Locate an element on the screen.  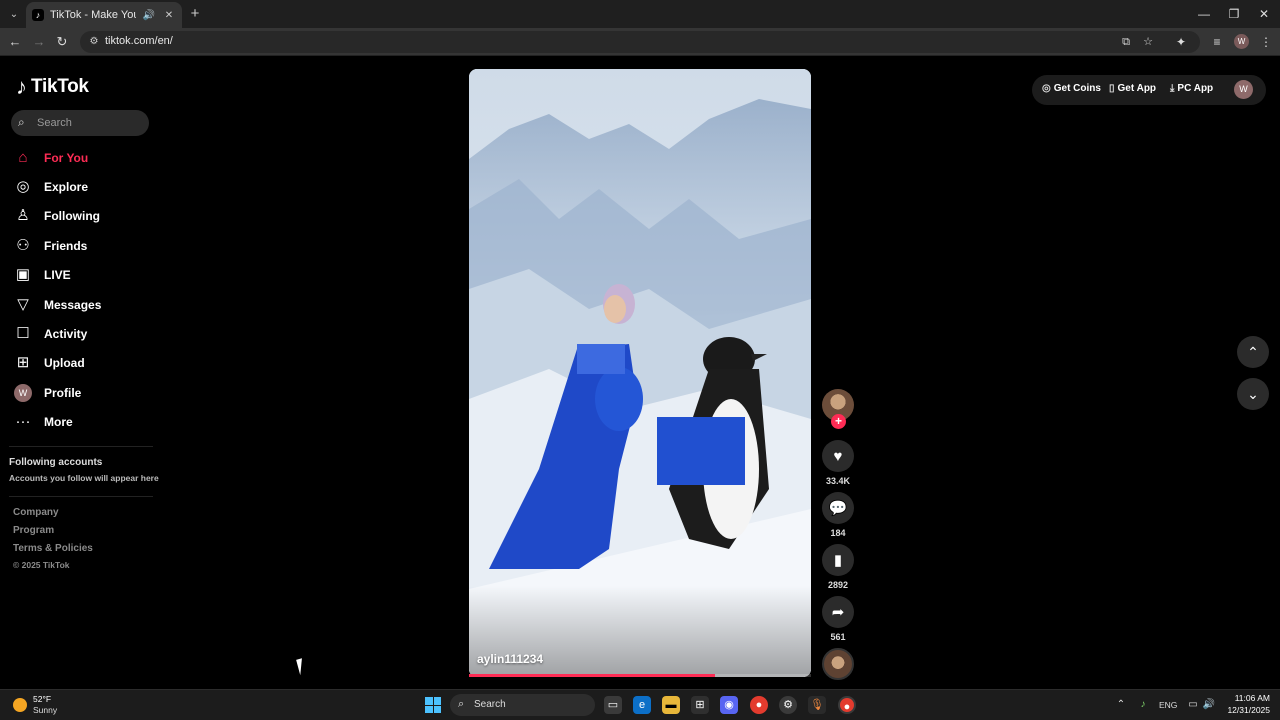
audio-playing-icon: 🔊 is located at coordinates (149, 15).